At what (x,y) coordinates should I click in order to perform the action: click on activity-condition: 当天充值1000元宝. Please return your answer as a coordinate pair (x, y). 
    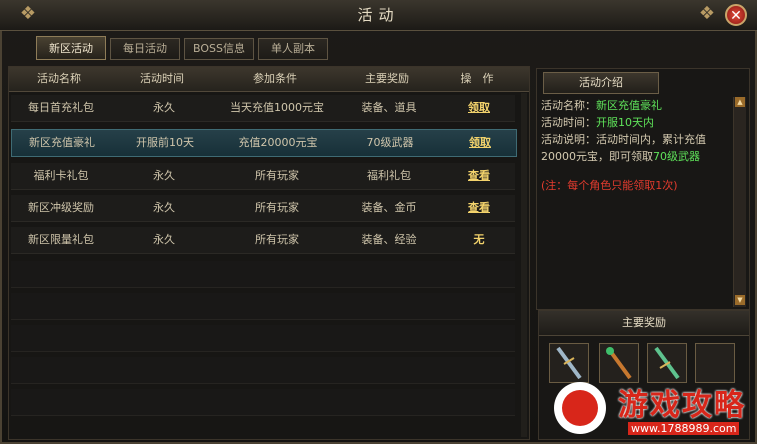
    Looking at the image, I should click on (277, 107).